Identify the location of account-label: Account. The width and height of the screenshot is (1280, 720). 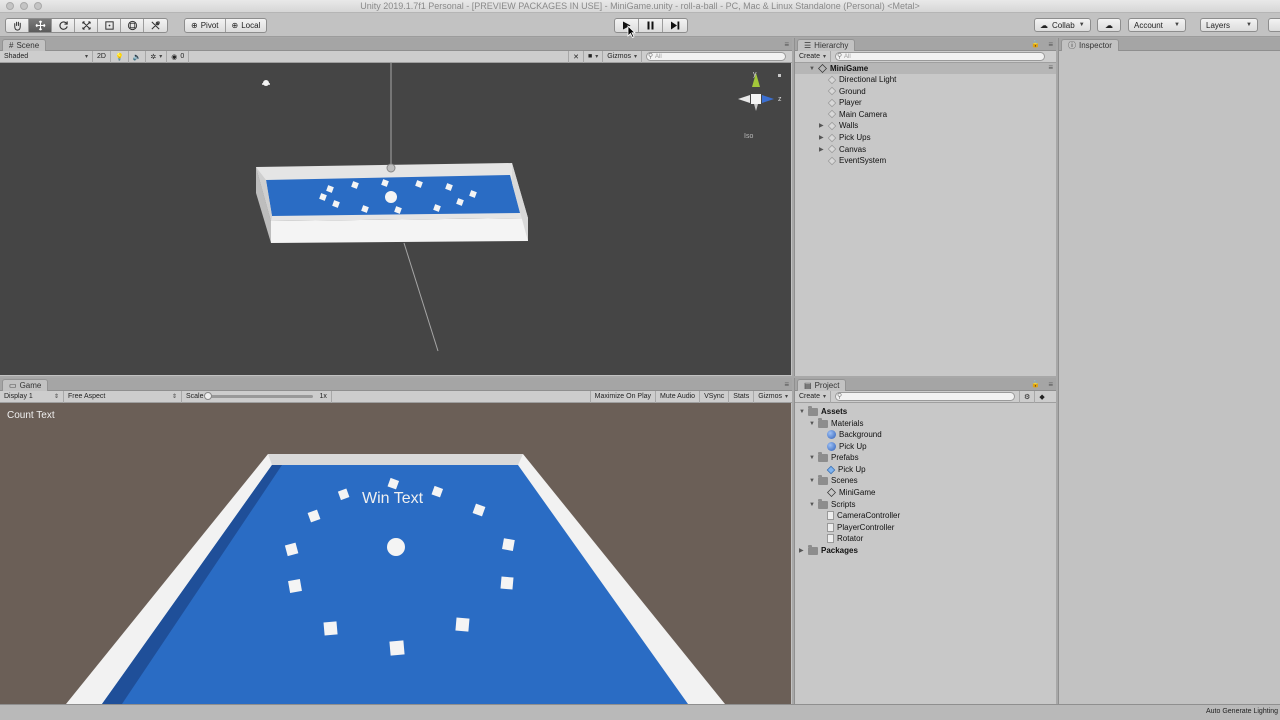
(1148, 25).